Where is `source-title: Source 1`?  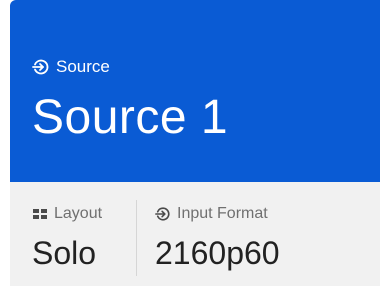 source-title: Source 1 is located at coordinates (130, 117).